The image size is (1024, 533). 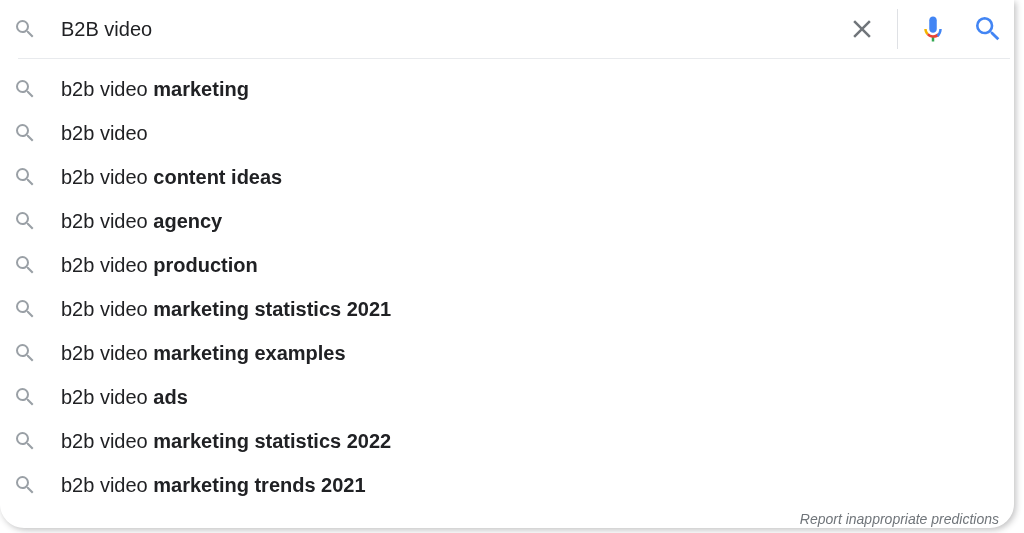 I want to click on suggestion-item: b2b video marketing statistics 2021, so click(x=226, y=309).